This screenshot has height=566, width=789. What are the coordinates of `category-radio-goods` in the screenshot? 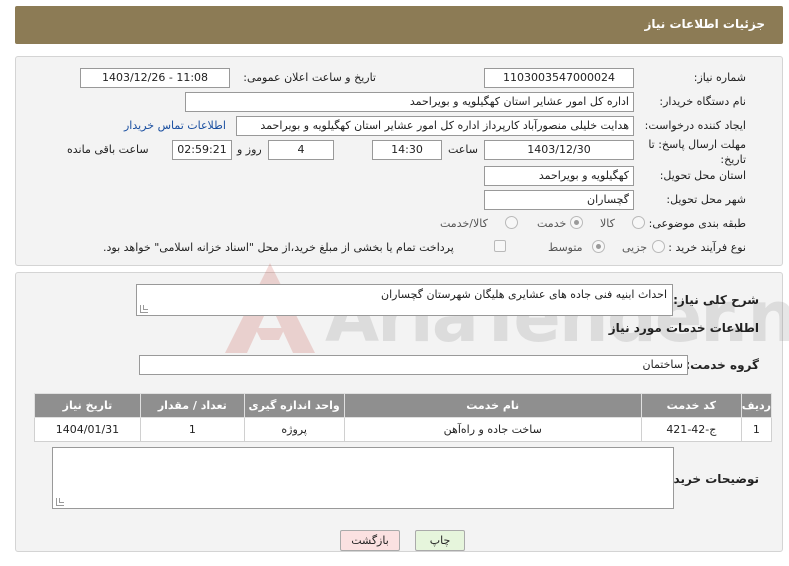 It's located at (638, 222).